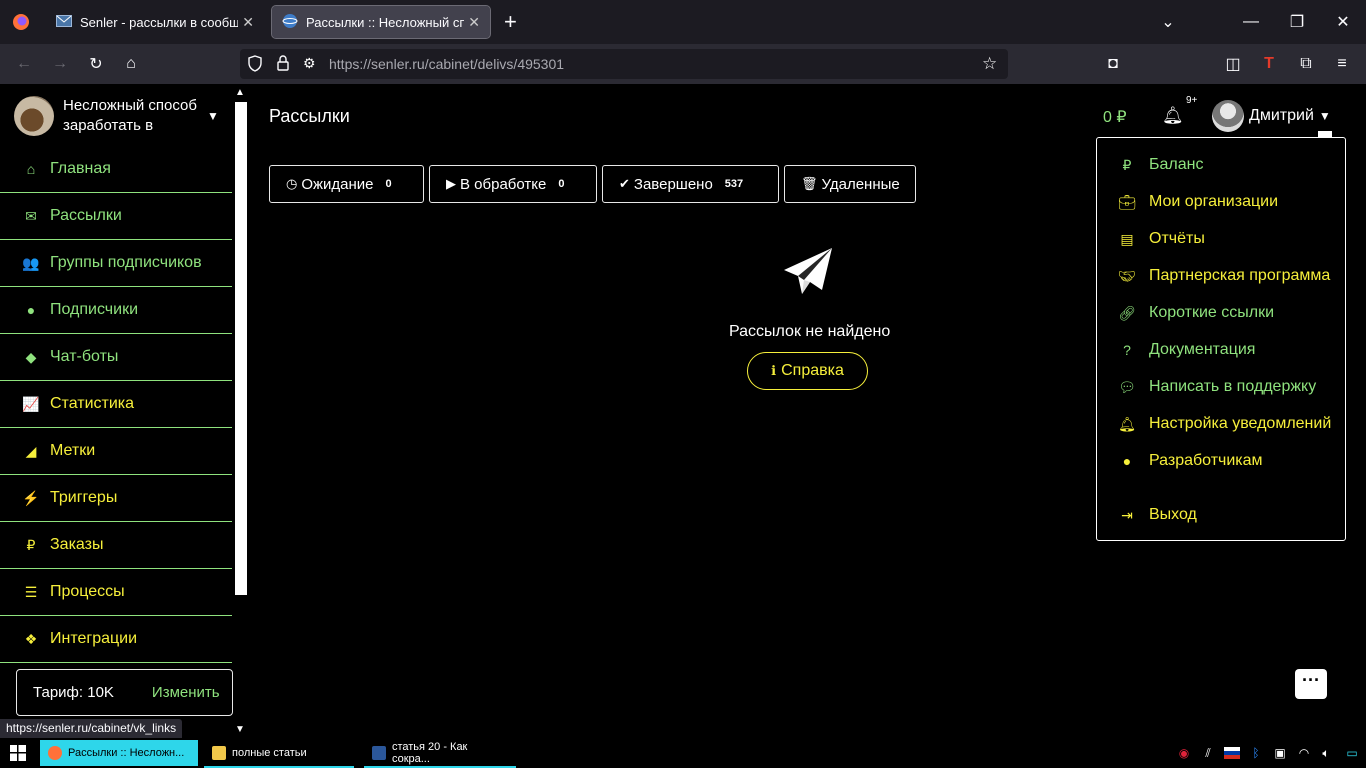  What do you see at coordinates (1232, 753) in the screenshot?
I see `language-flag-icon` at bounding box center [1232, 753].